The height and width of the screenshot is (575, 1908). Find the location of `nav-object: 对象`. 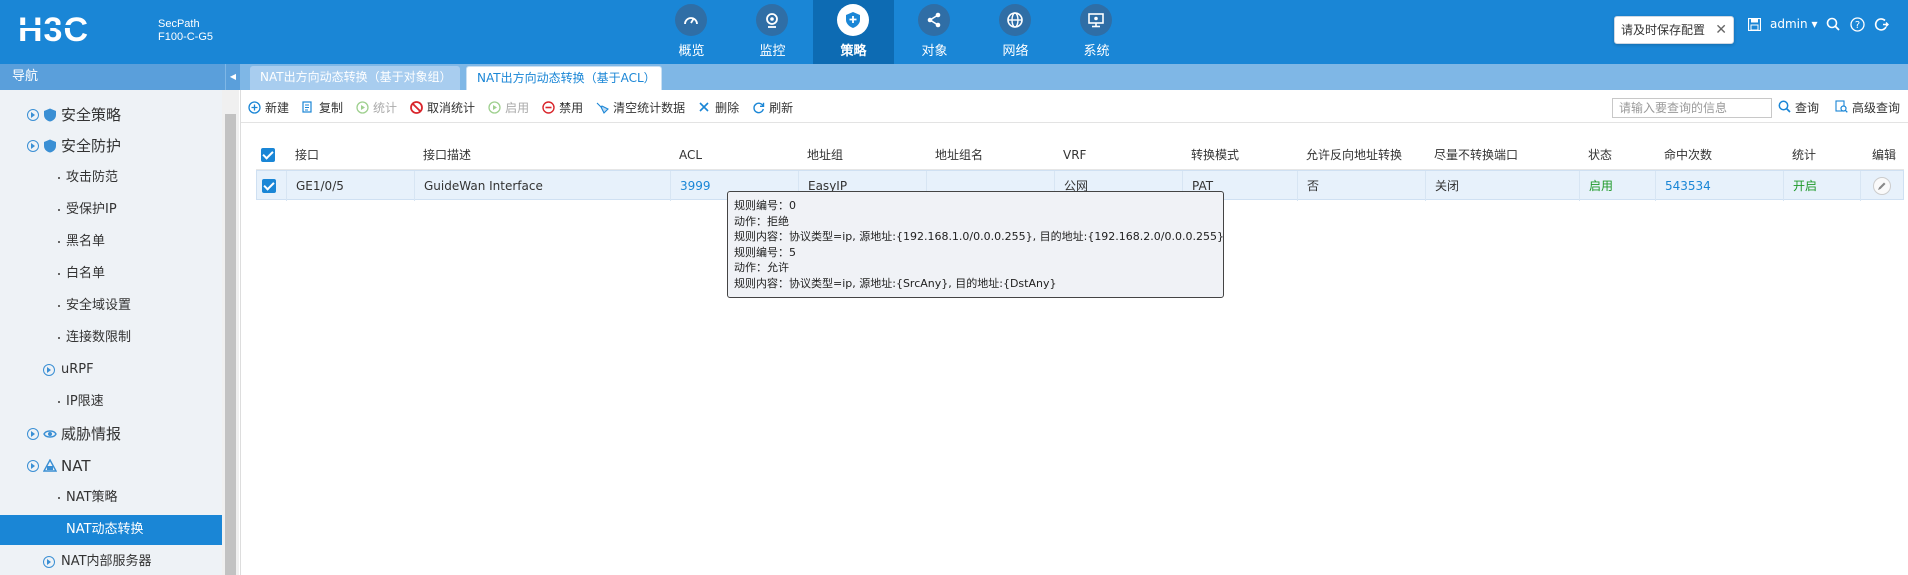

nav-object: 对象 is located at coordinates (934, 32).